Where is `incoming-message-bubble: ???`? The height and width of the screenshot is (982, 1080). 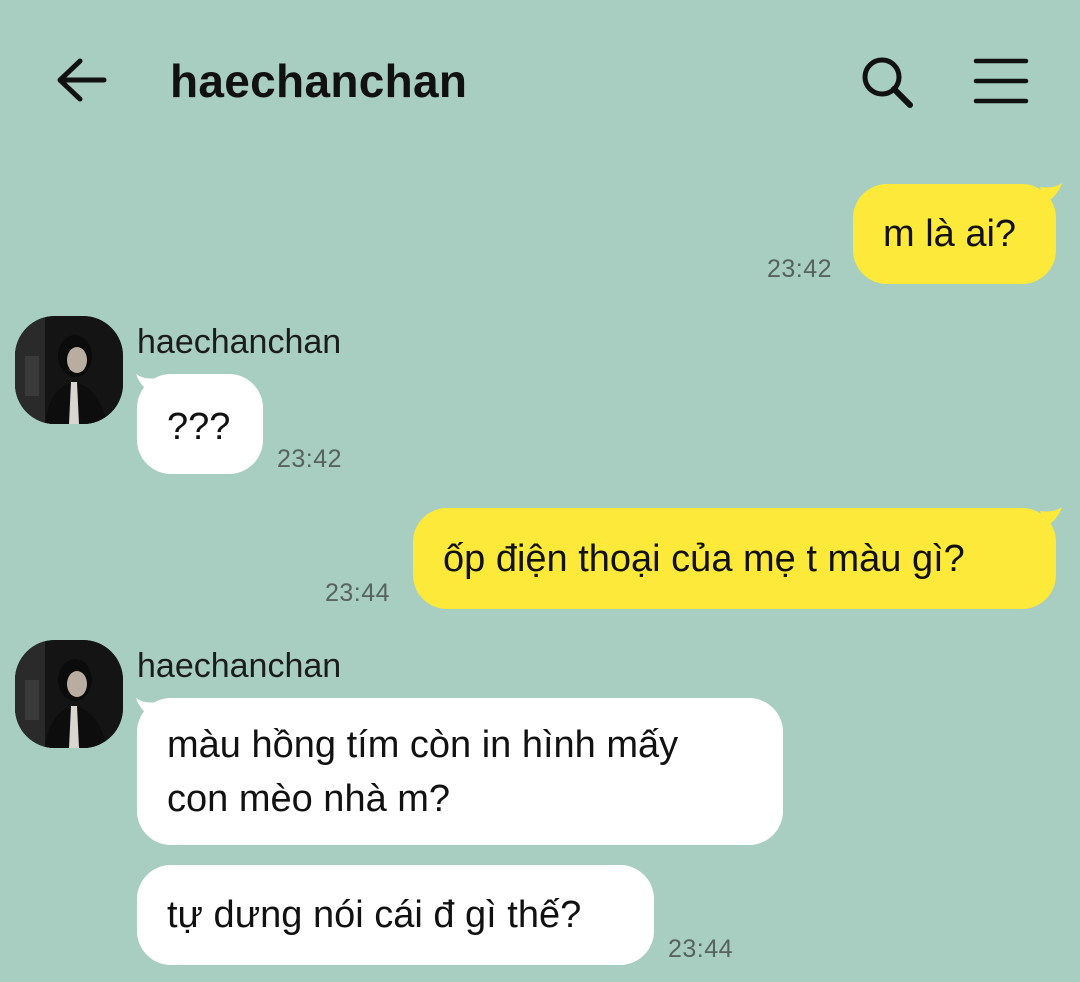 incoming-message-bubble: ??? is located at coordinates (200, 424).